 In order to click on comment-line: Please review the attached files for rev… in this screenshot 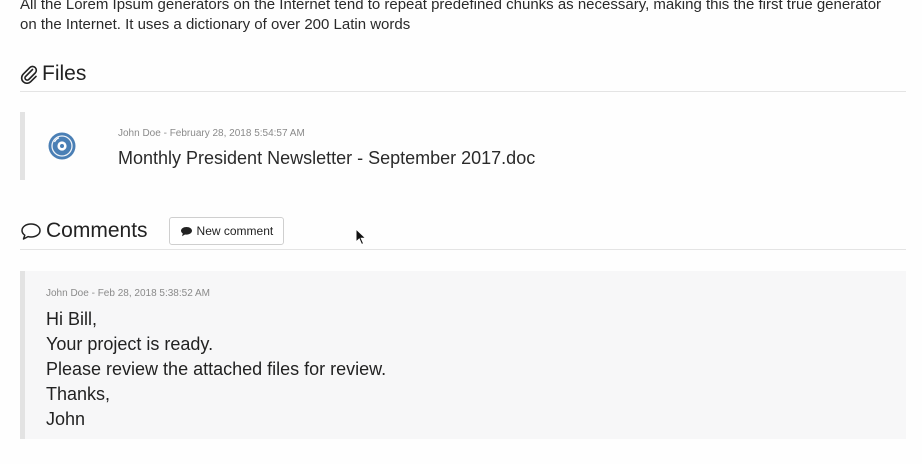, I will do `click(216, 369)`.